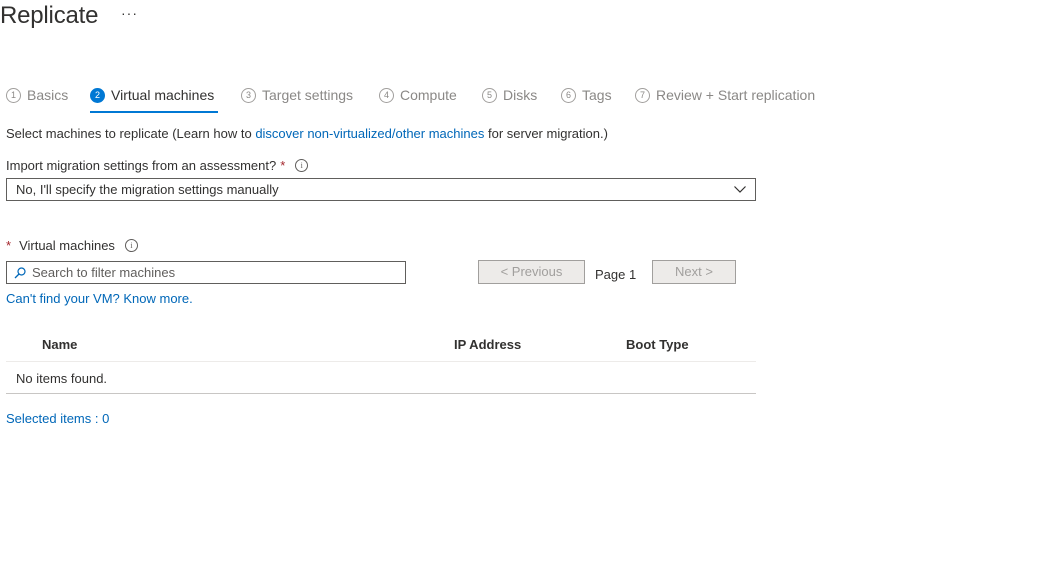 Image resolution: width=1047 pixels, height=569 pixels. Describe the element at coordinates (487, 344) in the screenshot. I see `column-header-ip-address: IP Address` at that location.